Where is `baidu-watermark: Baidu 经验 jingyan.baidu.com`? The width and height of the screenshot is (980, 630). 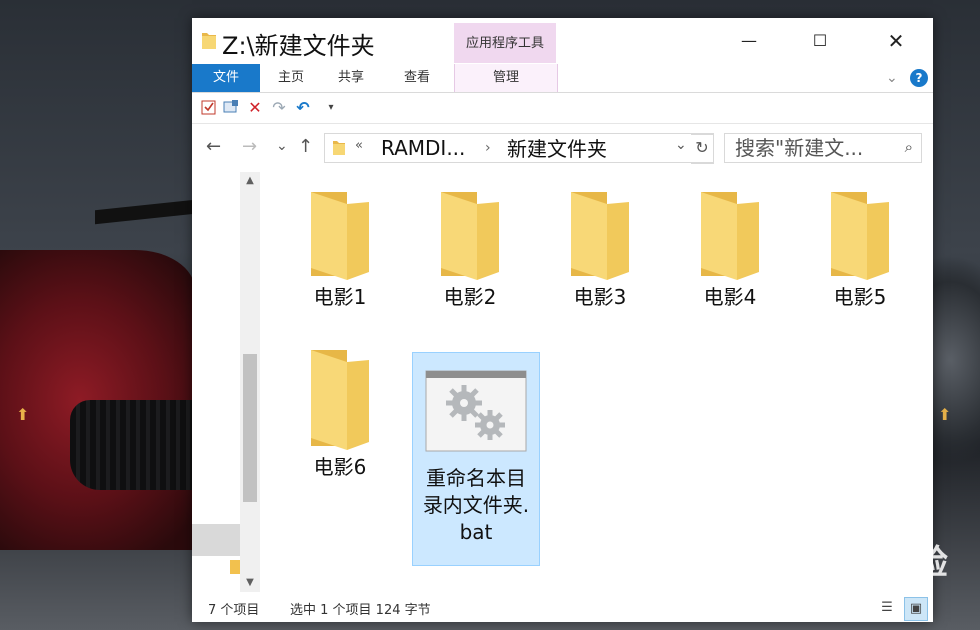
baidu-watermark: Baidu 经验 jingyan.baidu.com is located at coordinates (862, 570).